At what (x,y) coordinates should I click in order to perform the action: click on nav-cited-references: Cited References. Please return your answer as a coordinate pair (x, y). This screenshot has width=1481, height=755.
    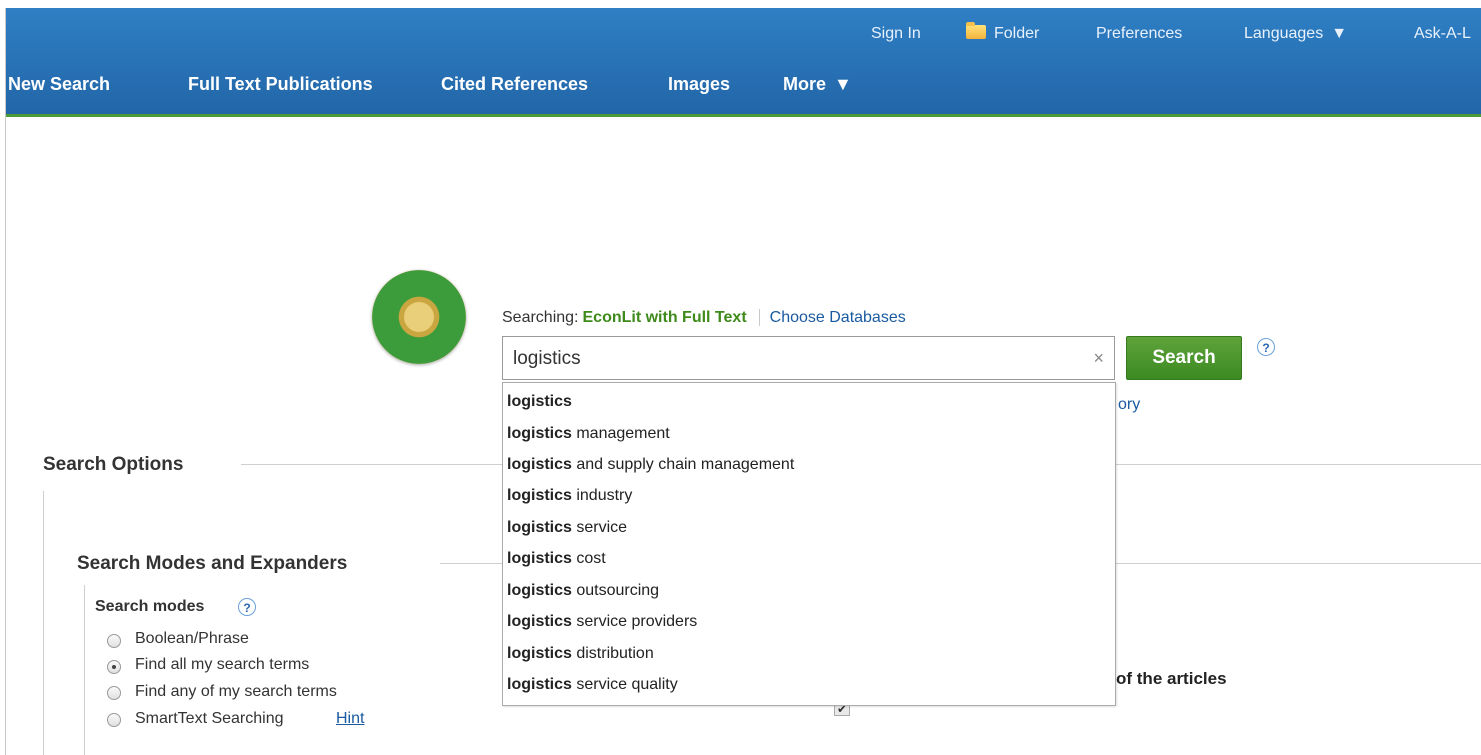
    Looking at the image, I should click on (514, 84).